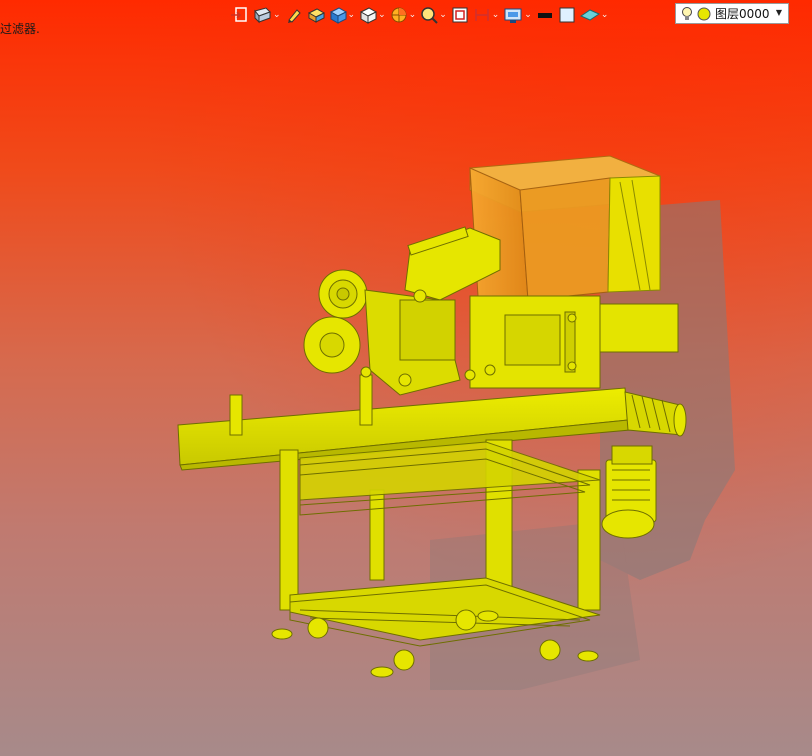 This screenshot has height=756, width=812. What do you see at coordinates (513, 15) in the screenshot?
I see `render-settings-icon` at bounding box center [513, 15].